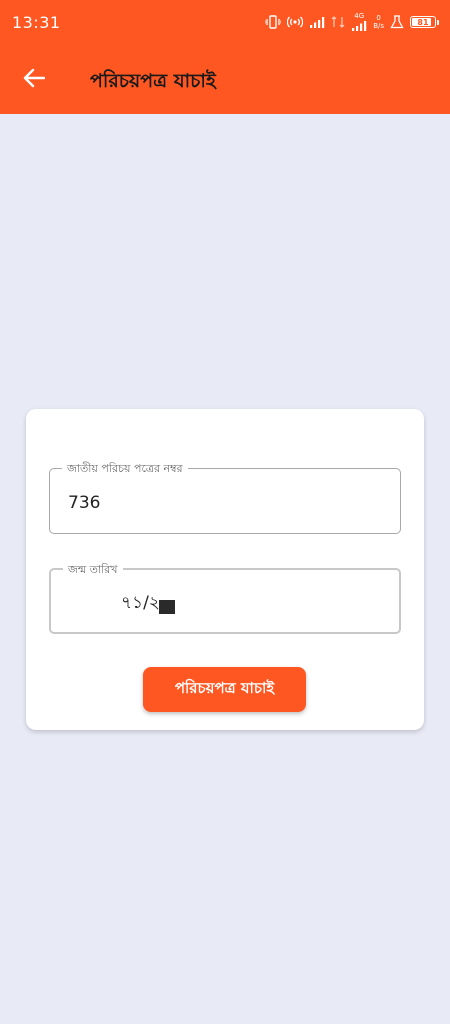  Describe the element at coordinates (359, 22) in the screenshot. I see `signal-4g-icon: 4G` at that location.